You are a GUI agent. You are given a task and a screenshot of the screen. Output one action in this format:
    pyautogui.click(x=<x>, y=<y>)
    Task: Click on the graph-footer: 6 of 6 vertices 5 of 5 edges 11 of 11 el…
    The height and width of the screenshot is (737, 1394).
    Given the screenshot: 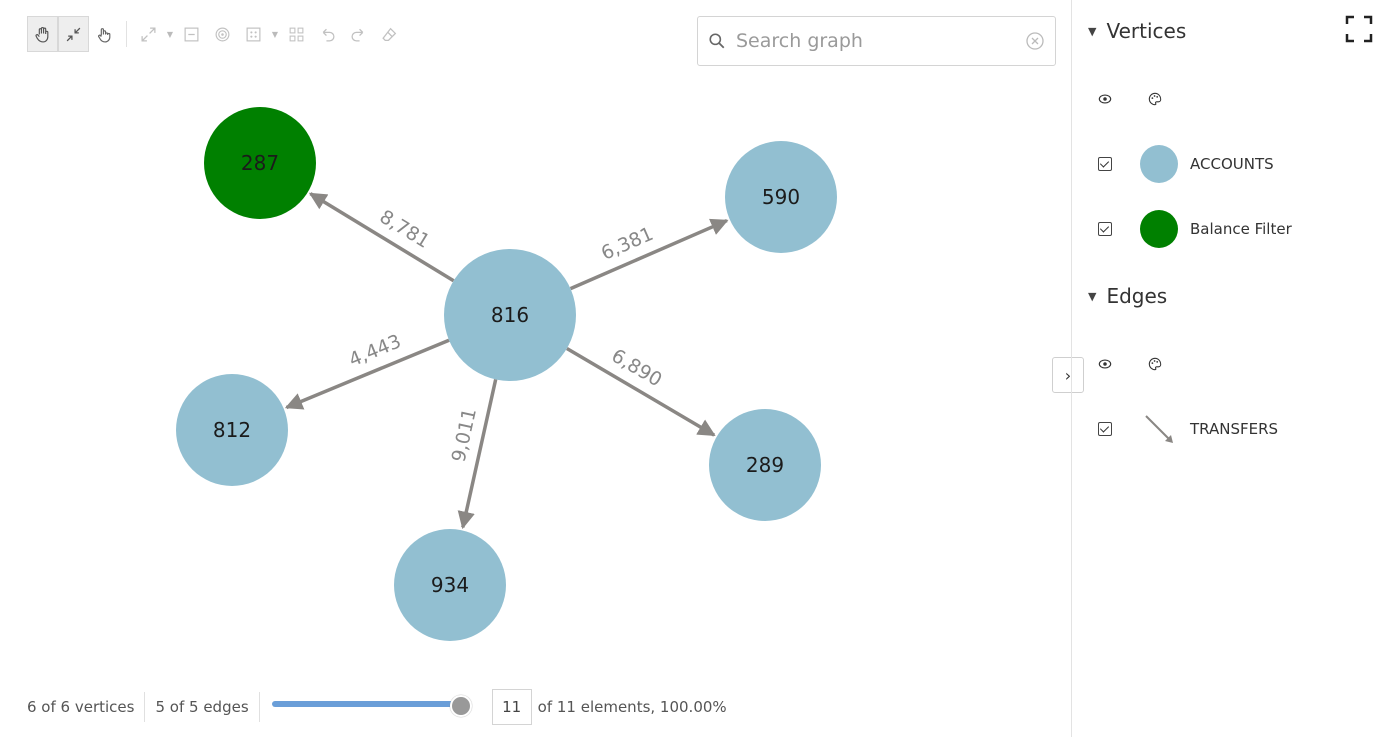 What is the action you would take?
    pyautogui.click(x=377, y=707)
    